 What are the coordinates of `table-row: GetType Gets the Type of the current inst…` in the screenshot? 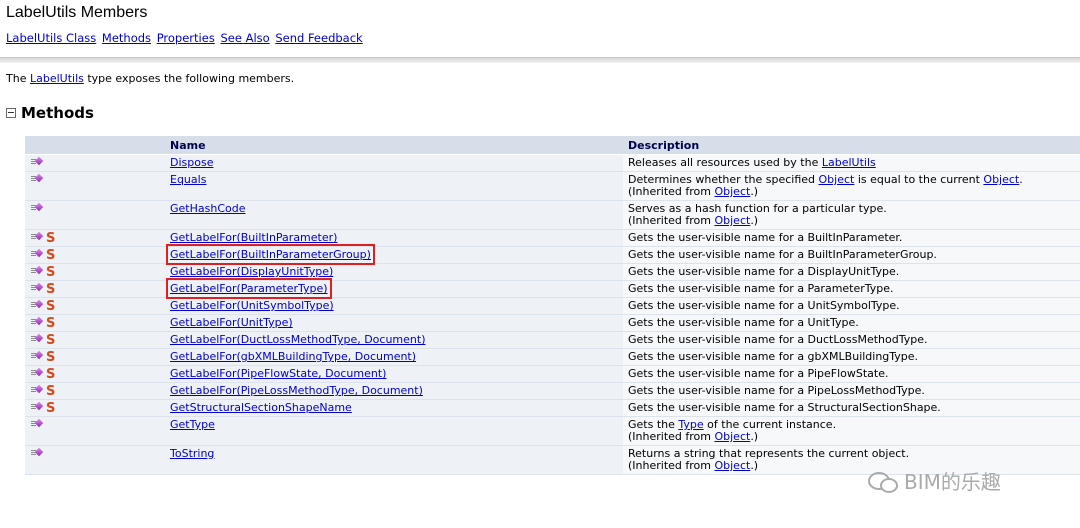 It's located at (552, 431).